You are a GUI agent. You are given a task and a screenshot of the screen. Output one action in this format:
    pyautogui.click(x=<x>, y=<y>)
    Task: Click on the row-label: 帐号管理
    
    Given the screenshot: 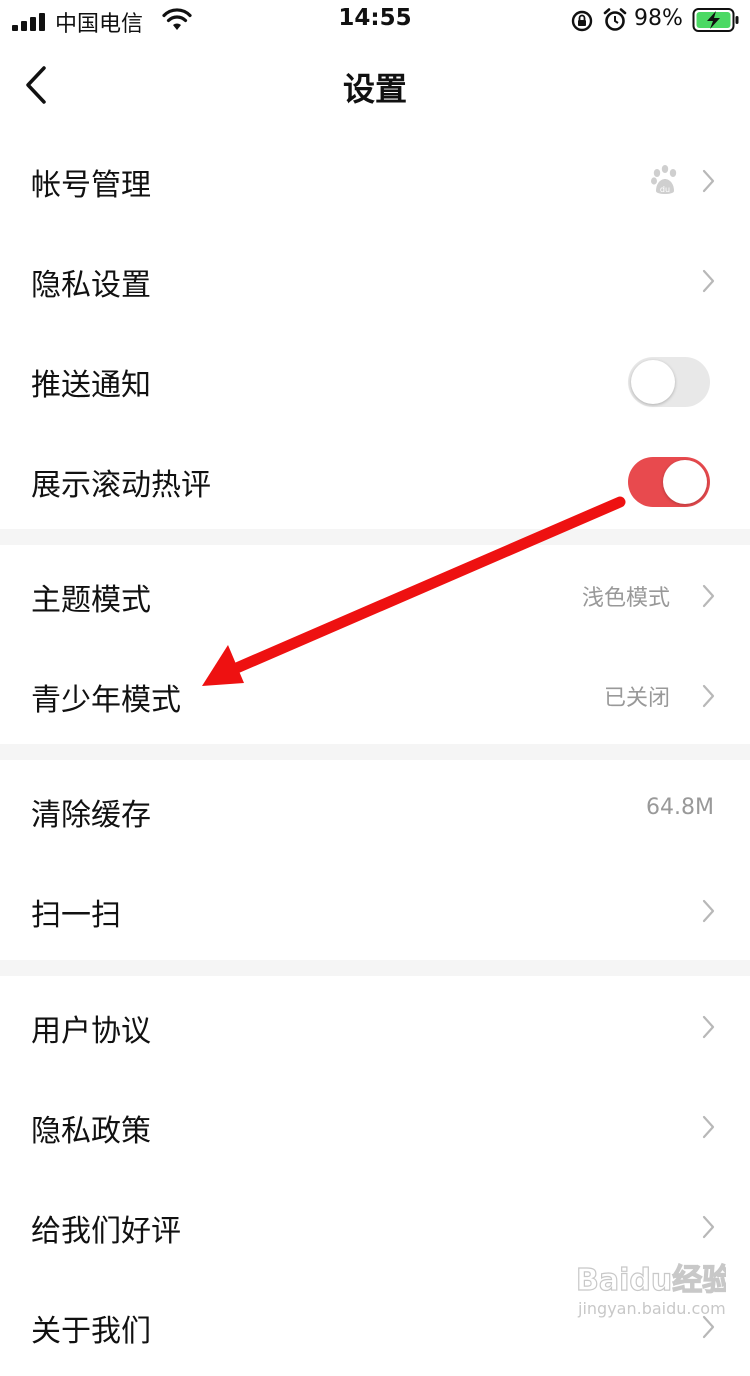 What is the action you would take?
    pyautogui.click(x=91, y=185)
    